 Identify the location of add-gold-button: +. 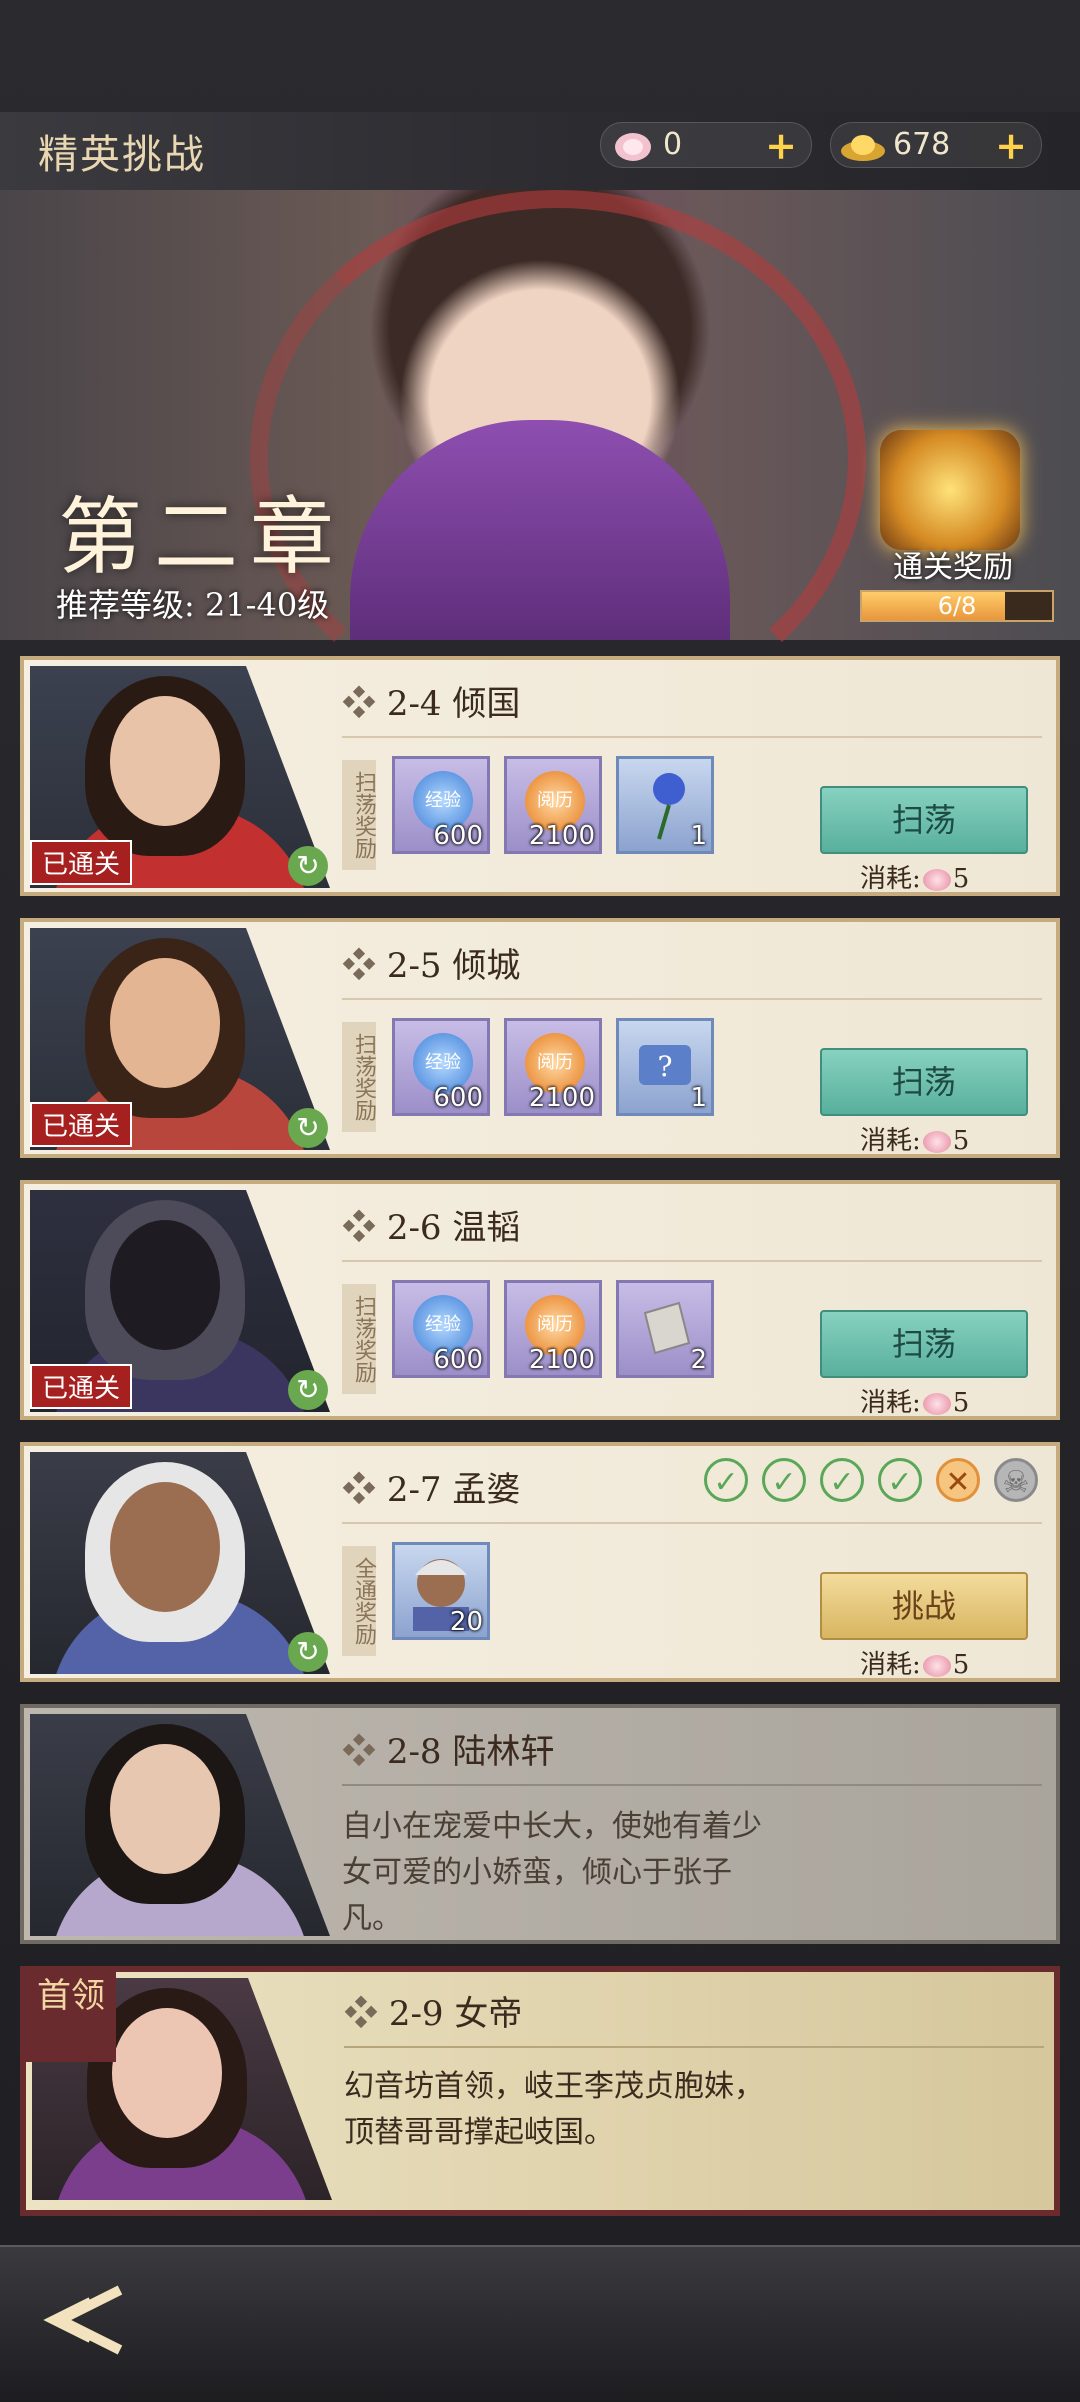
(1011, 145).